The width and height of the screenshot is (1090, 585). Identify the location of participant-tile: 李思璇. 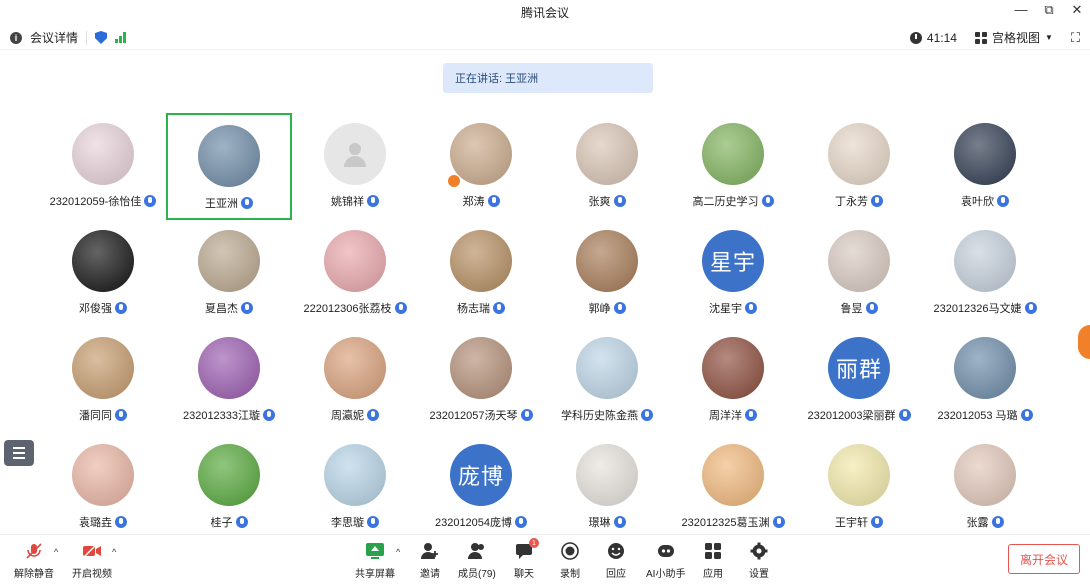
(355, 487).